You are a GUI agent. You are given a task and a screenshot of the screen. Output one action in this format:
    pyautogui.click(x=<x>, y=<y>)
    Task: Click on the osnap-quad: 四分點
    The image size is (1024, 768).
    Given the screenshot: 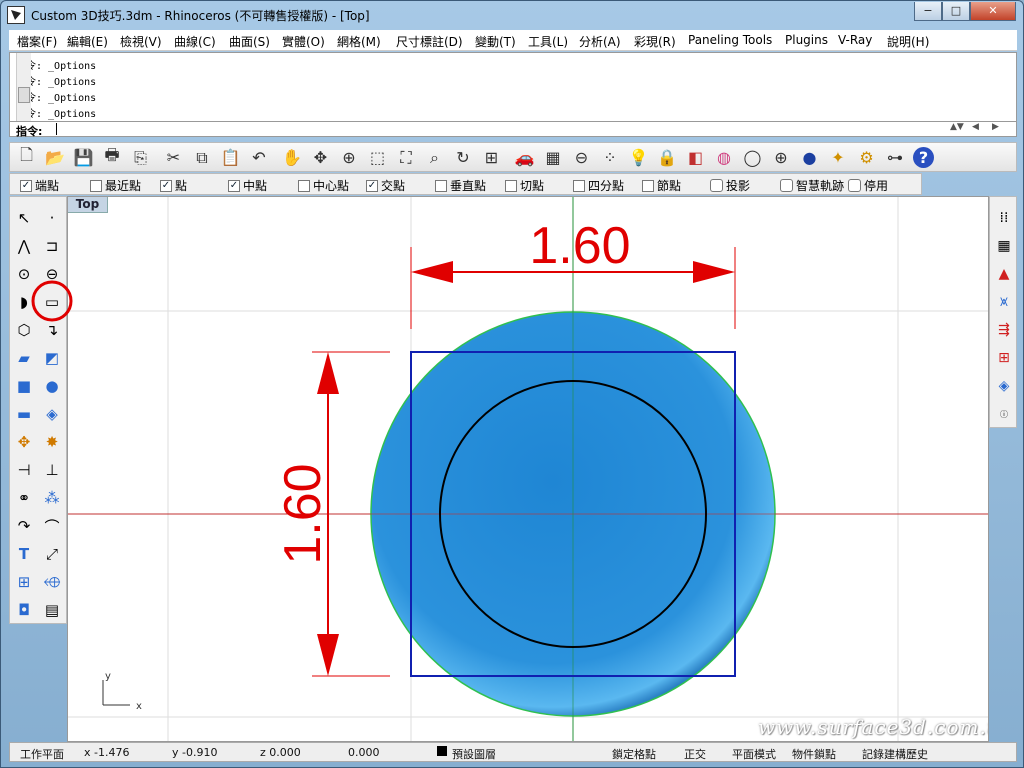 What is the action you would take?
    pyautogui.click(x=598, y=185)
    